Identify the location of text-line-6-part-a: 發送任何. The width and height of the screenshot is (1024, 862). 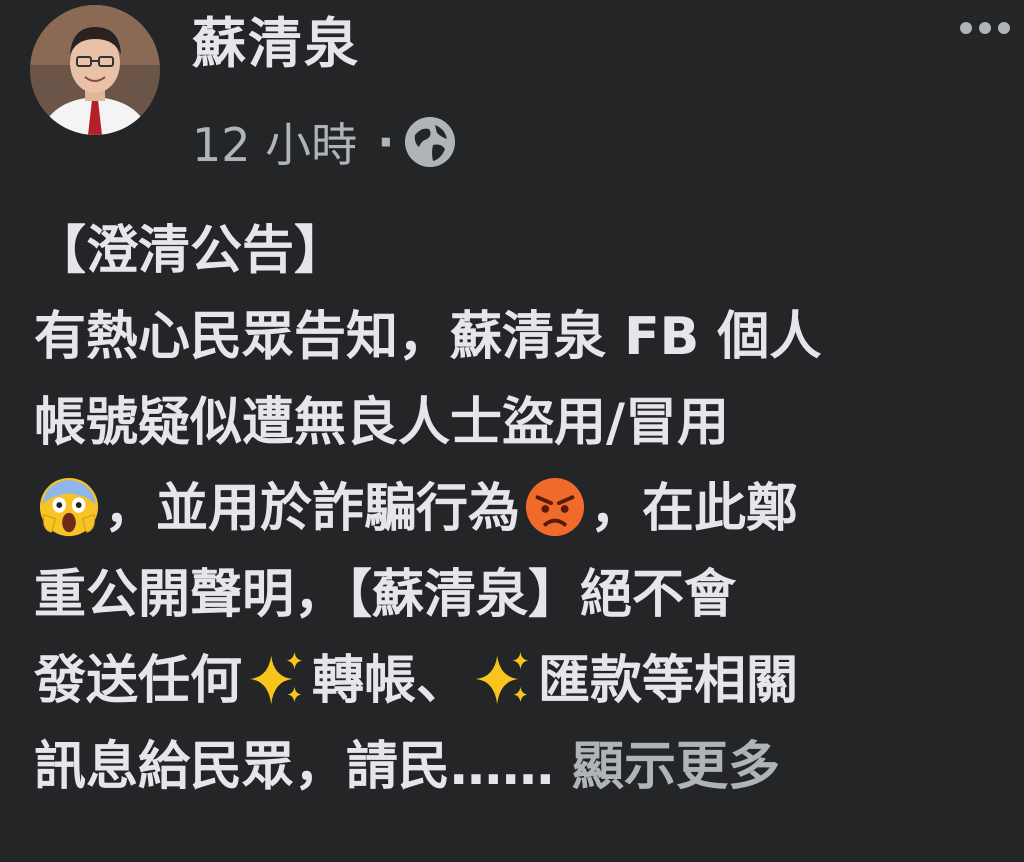
(138, 681).